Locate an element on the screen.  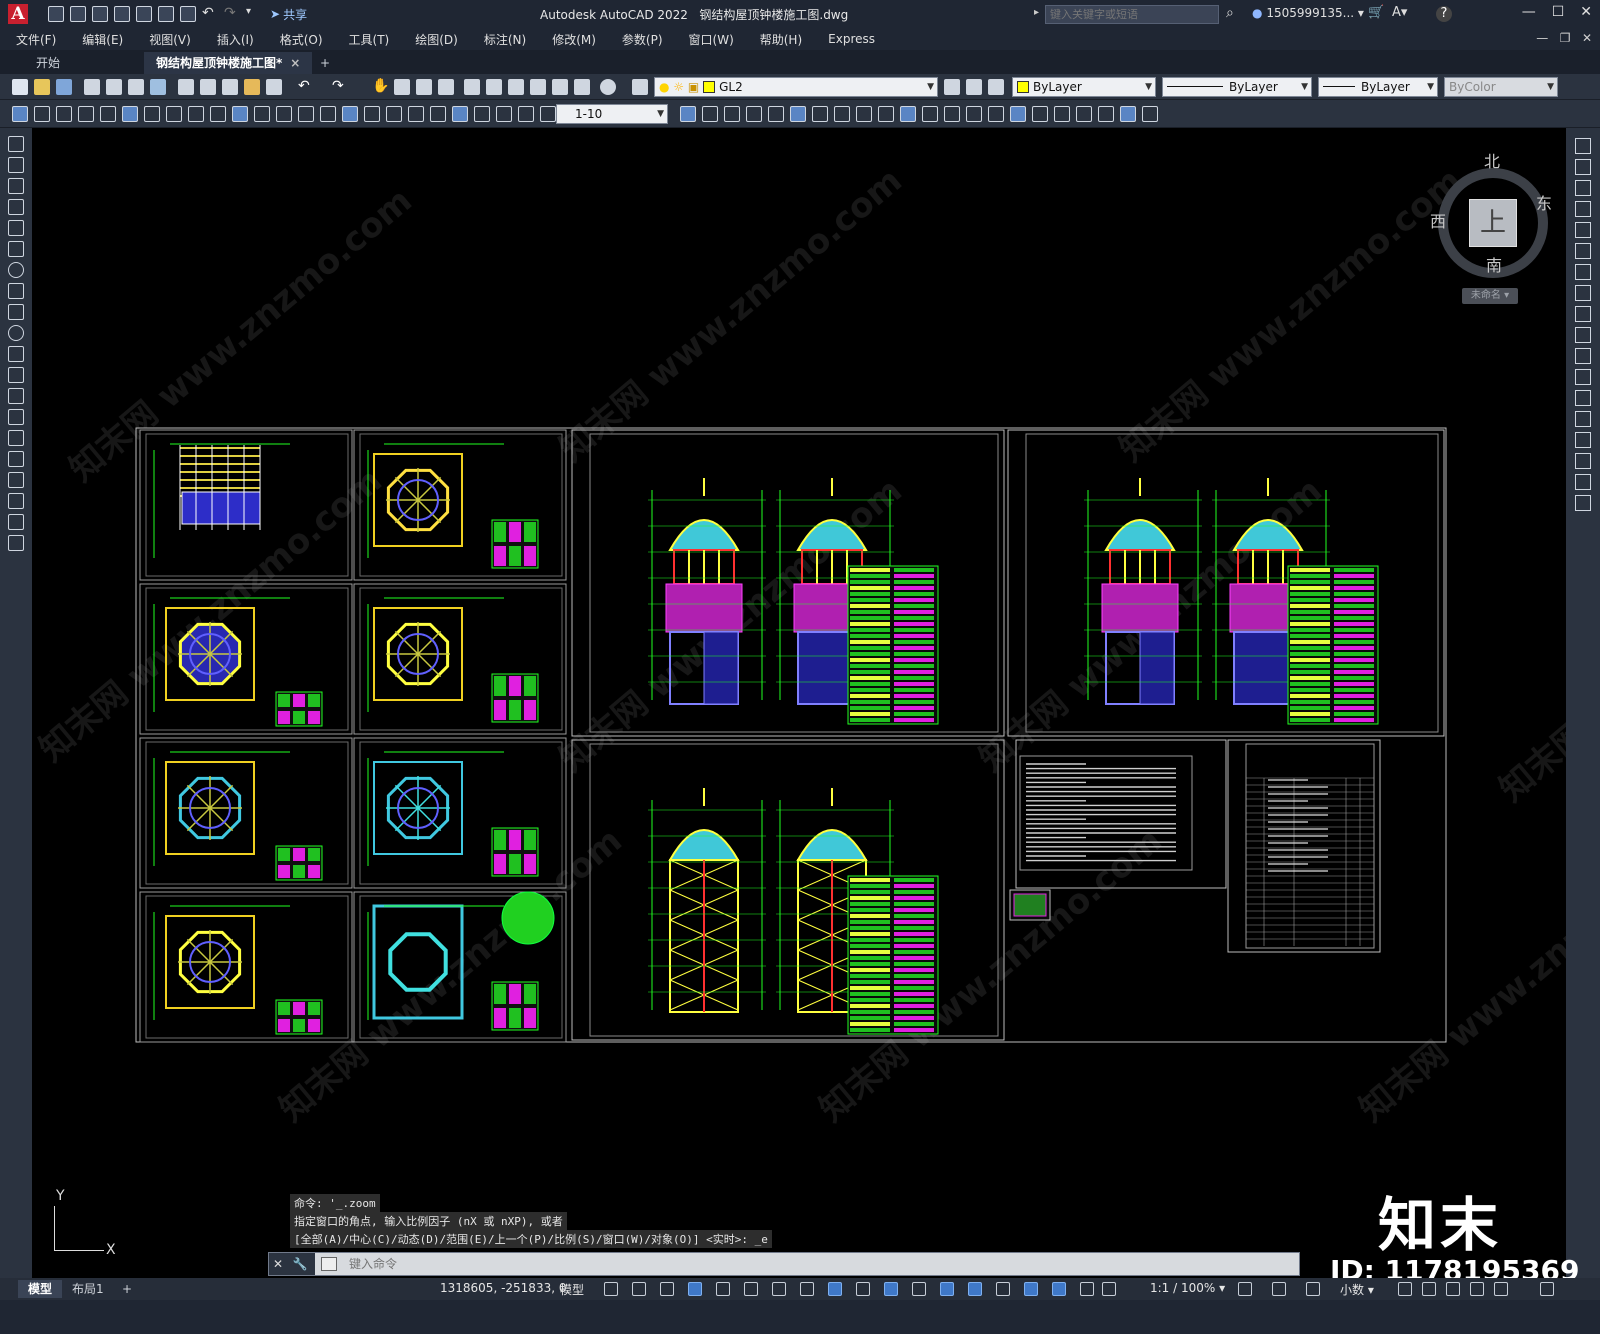
tab-layout1: 布局1 is located at coordinates (88, 1289).